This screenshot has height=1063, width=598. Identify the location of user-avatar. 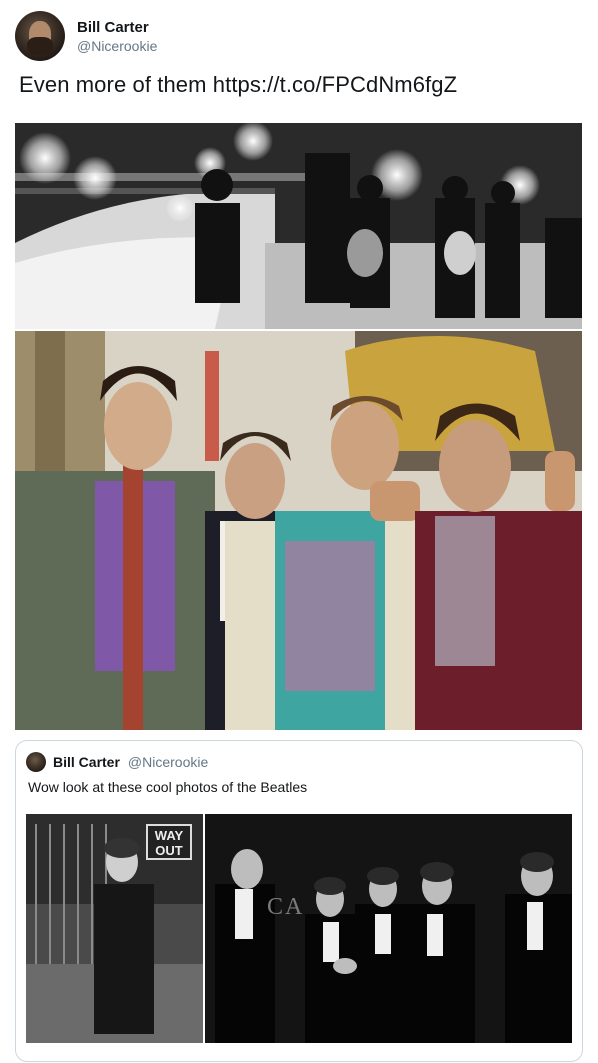
(40, 36).